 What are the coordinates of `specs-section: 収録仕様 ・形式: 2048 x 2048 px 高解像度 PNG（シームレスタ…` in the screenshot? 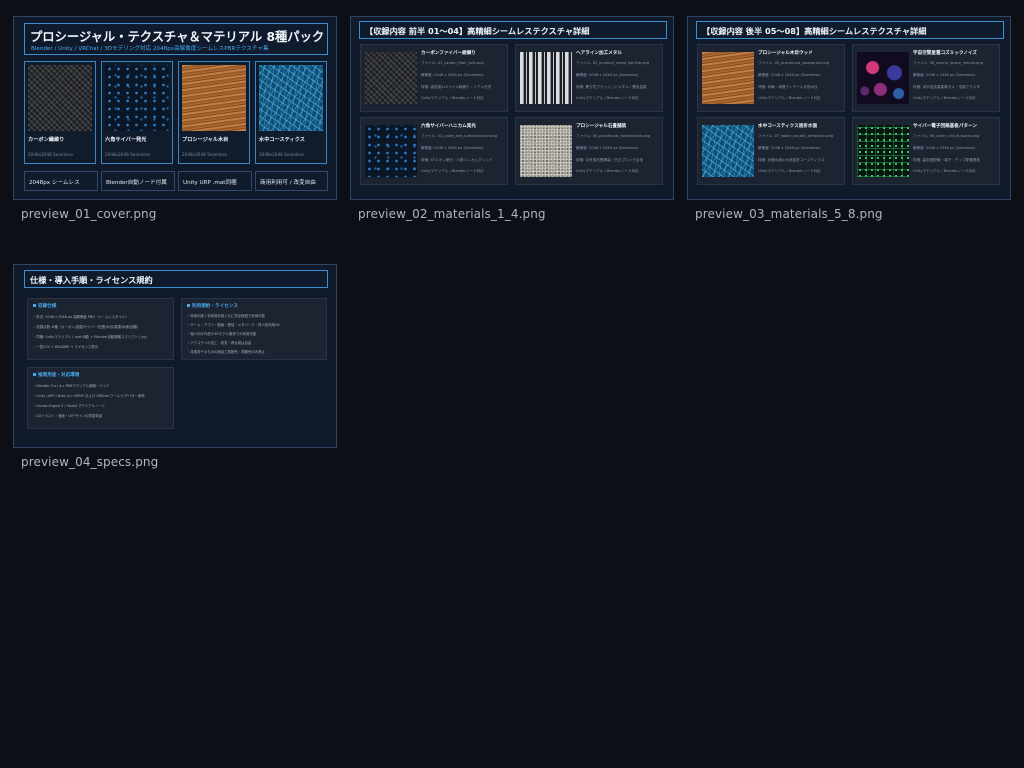 It's located at (100, 329).